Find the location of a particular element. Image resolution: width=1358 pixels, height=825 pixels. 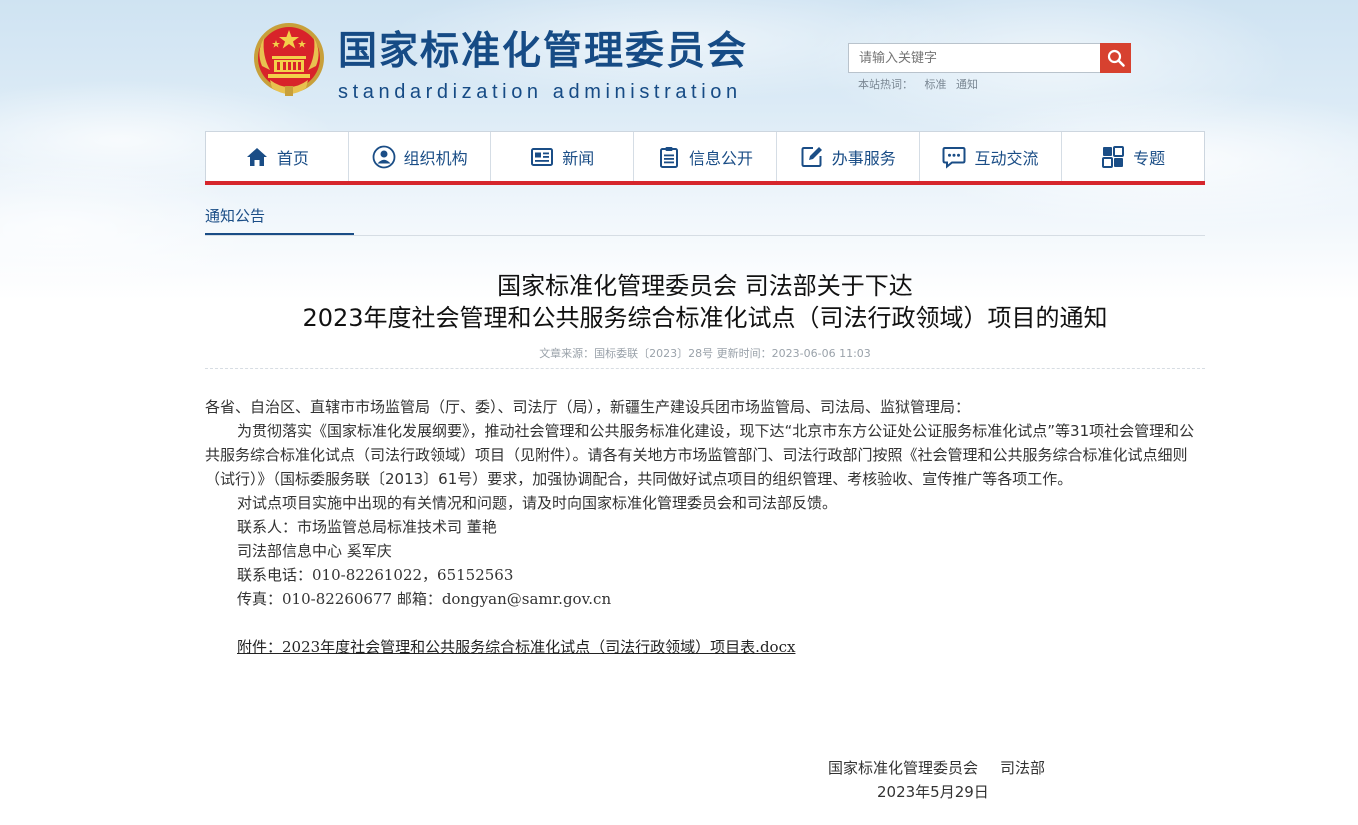

chat-icon is located at coordinates (954, 157).